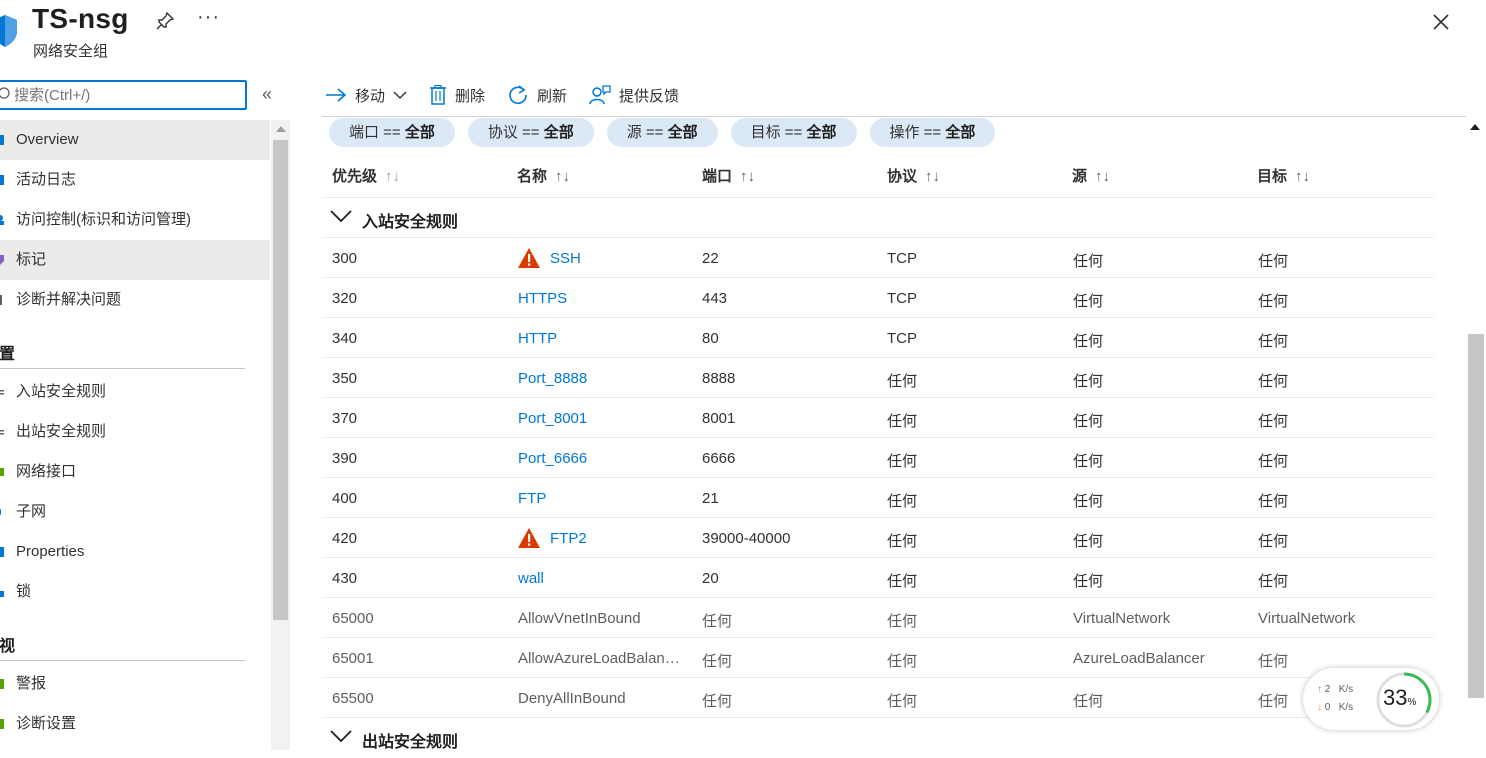  Describe the element at coordinates (135, 592) in the screenshot. I see `sidebar-item-locks: 锁` at that location.